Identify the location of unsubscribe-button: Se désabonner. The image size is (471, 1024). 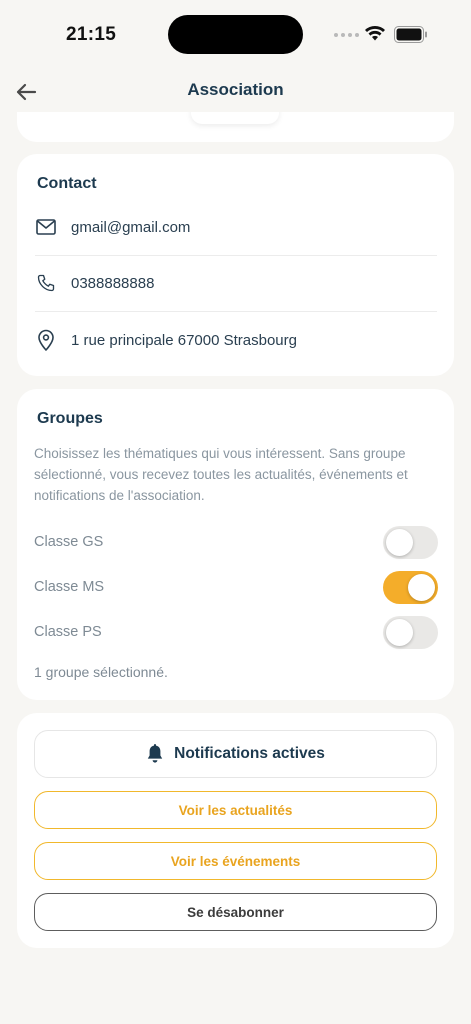
(235, 912).